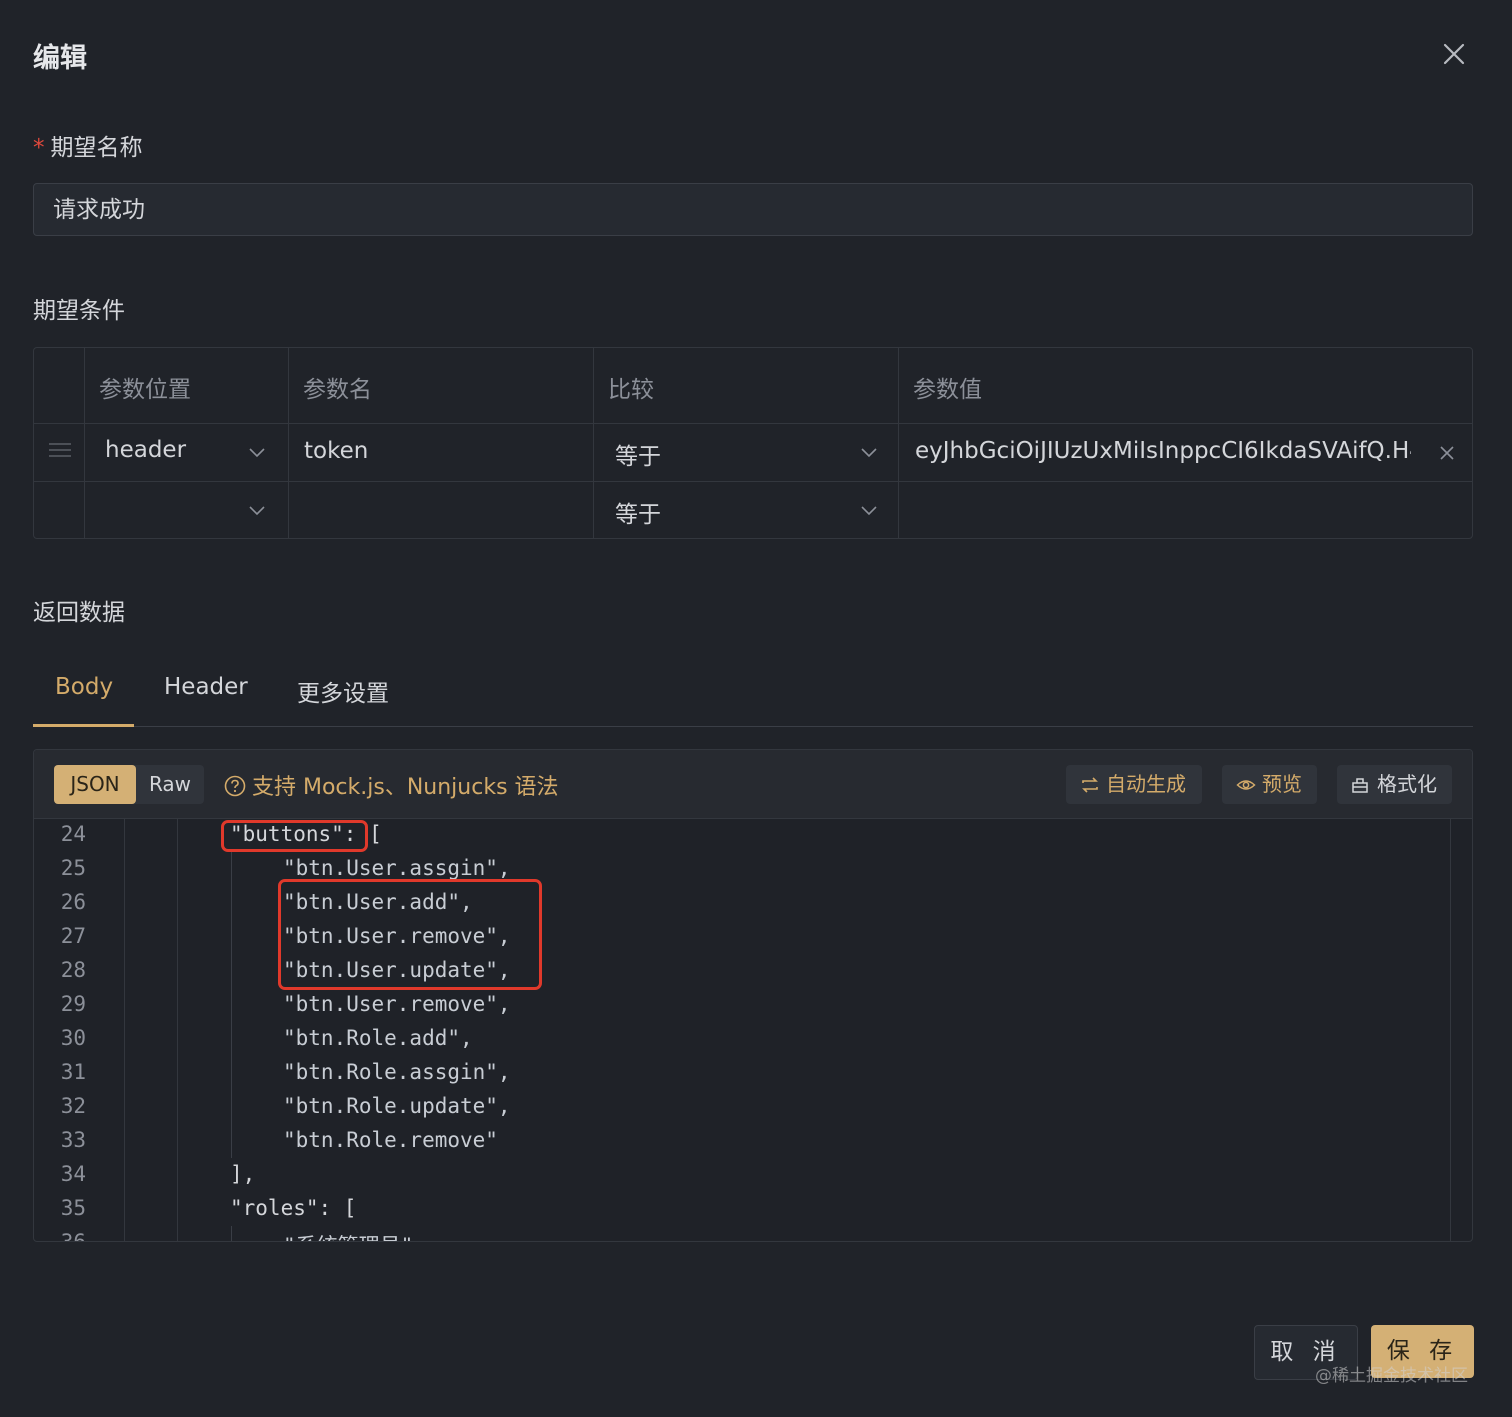 The width and height of the screenshot is (1512, 1417). What do you see at coordinates (348, 1235) in the screenshot?
I see `code-line: "系统管理员"` at bounding box center [348, 1235].